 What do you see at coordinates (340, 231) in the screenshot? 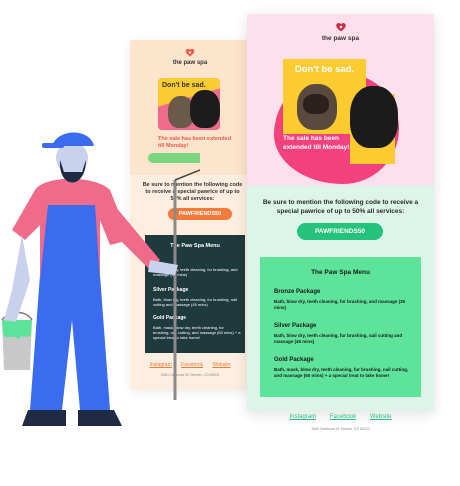
I see `promo-code-button: PAWFRIENDS50` at bounding box center [340, 231].